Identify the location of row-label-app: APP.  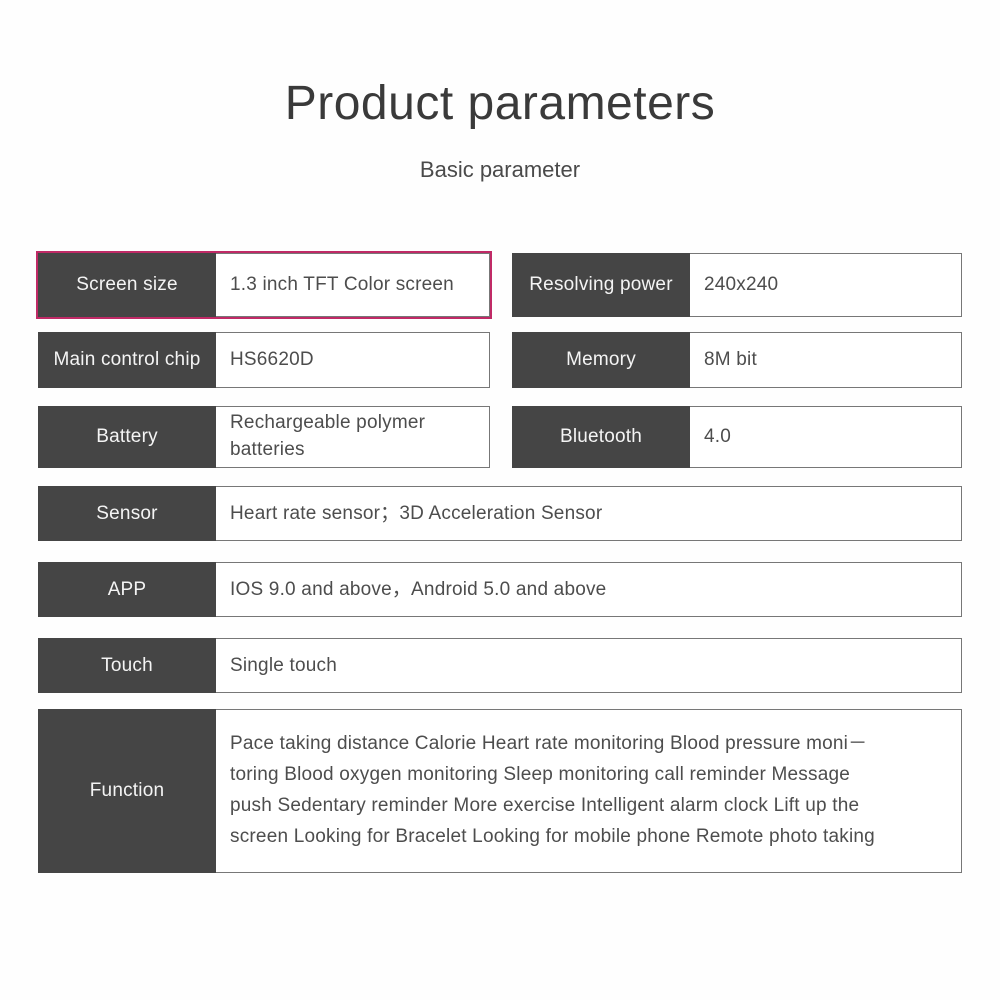
(127, 589).